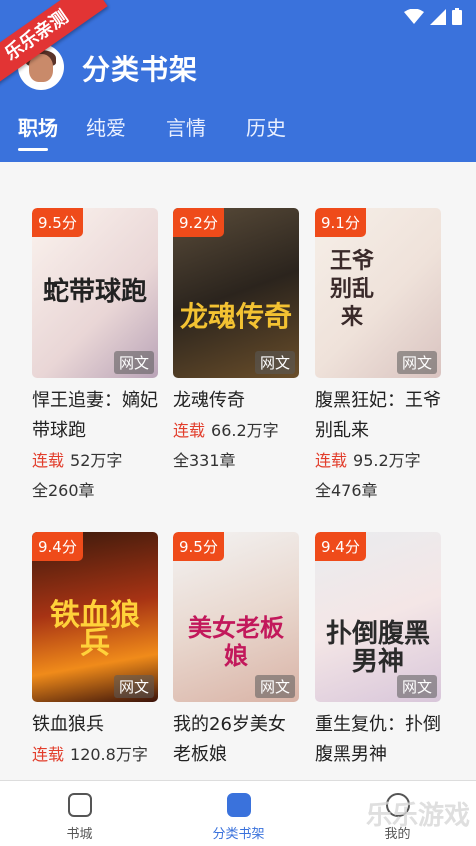 The image size is (476, 846). Describe the element at coordinates (186, 132) in the screenshot. I see `tab-romance: 言情` at that location.